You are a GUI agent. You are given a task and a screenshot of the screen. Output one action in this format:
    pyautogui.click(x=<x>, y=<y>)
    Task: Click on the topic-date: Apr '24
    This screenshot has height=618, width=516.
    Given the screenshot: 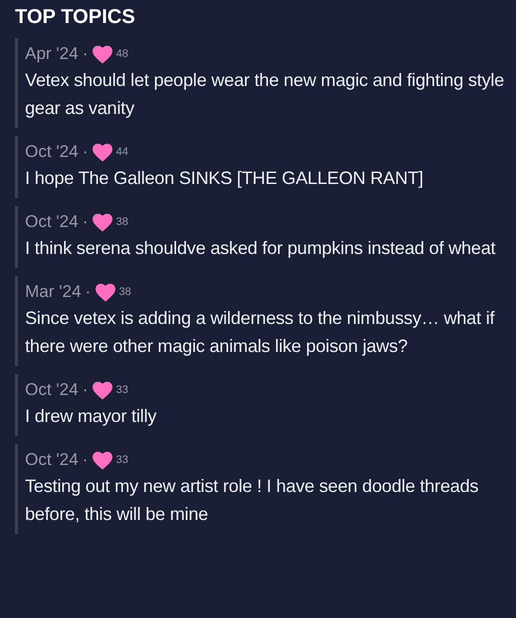 What is the action you would take?
    pyautogui.click(x=51, y=54)
    